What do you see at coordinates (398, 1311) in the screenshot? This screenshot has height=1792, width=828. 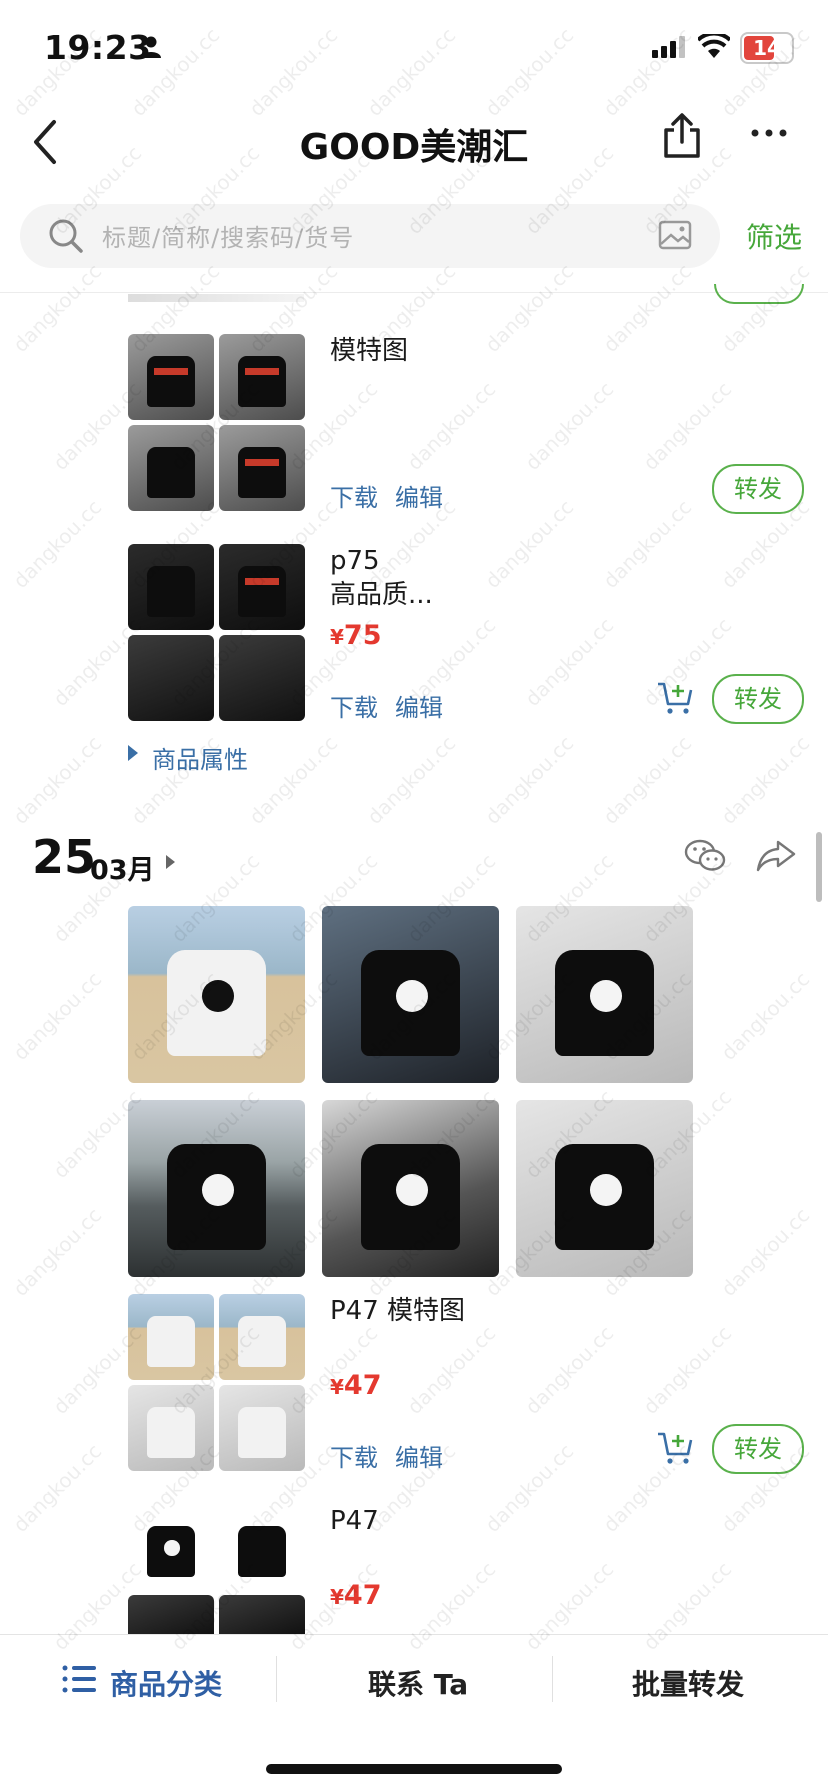 I see `product-title: P47 模特图` at bounding box center [398, 1311].